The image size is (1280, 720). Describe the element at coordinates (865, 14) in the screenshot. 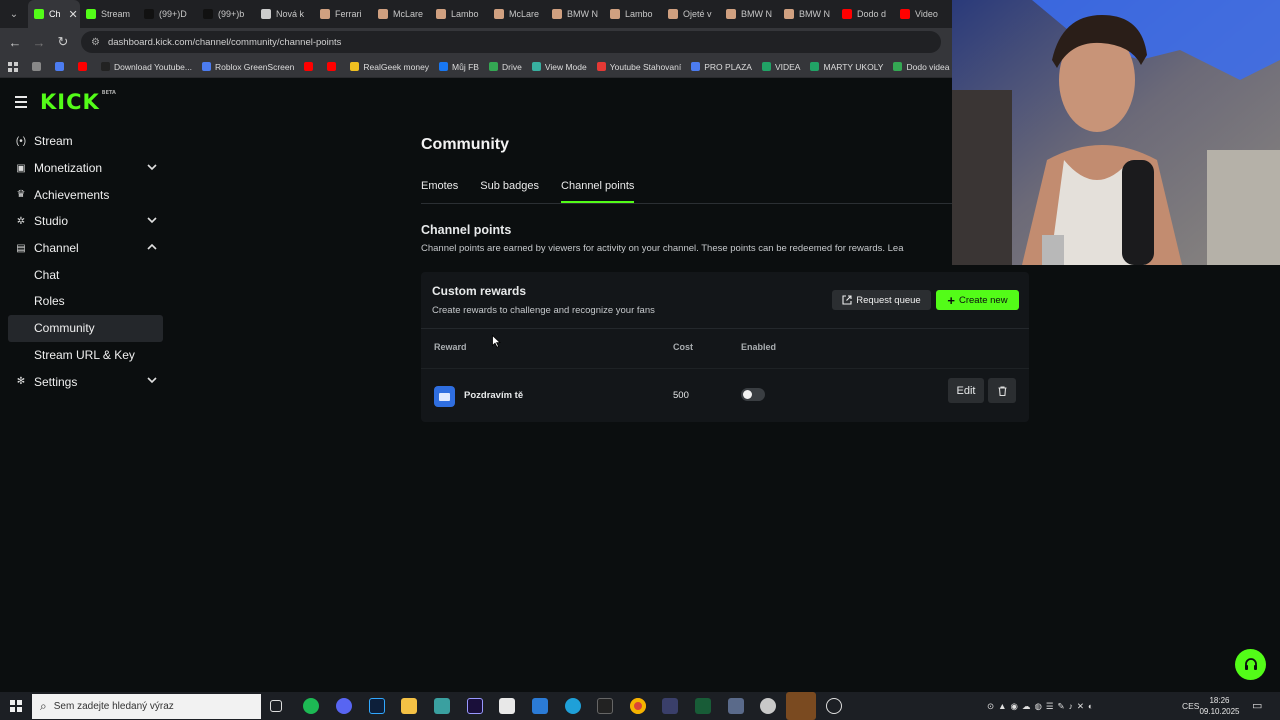

I see `browser-tab: Dodo d` at that location.